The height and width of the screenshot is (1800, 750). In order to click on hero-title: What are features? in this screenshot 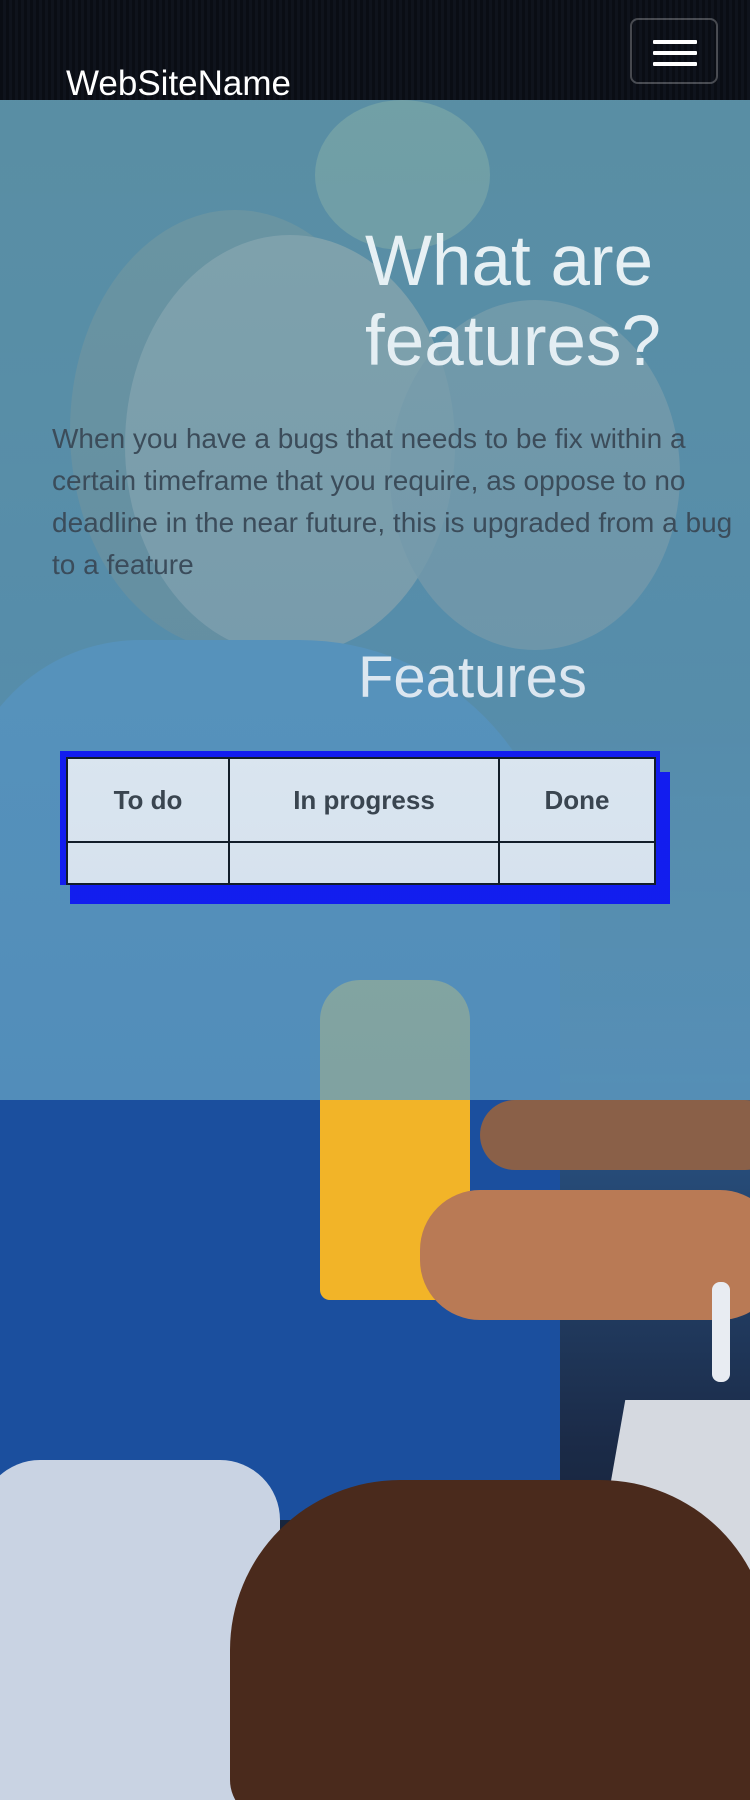, I will do `click(513, 301)`.